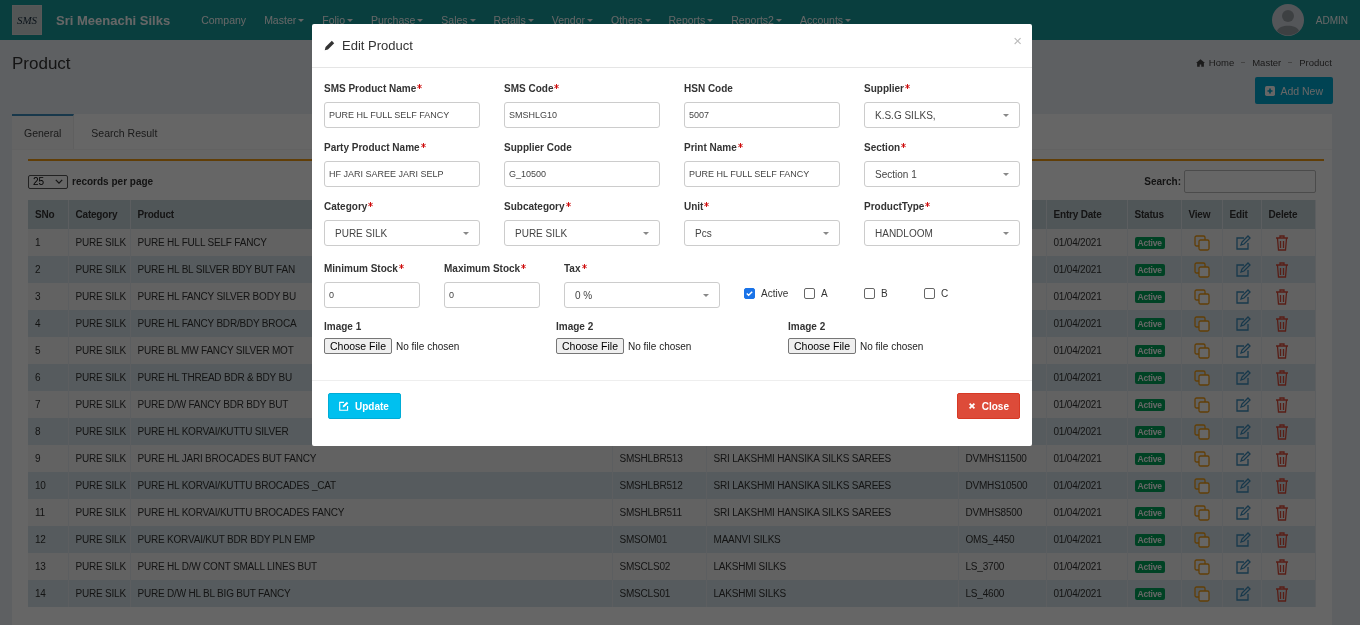  Describe the element at coordinates (1315, 62) in the screenshot. I see `breadcrumb-link: Product` at that location.